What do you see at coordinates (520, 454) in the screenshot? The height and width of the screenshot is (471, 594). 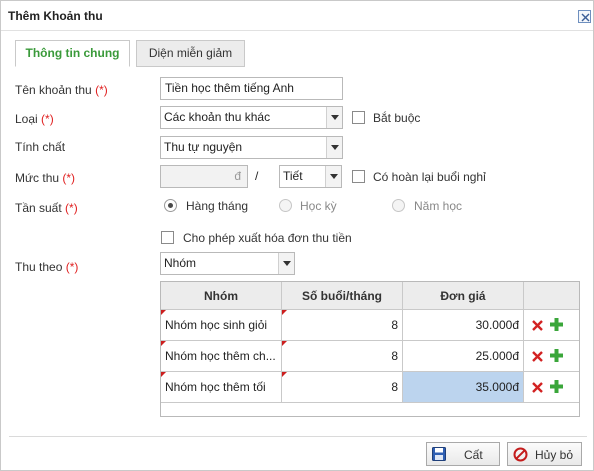 I see `cancel-icon` at bounding box center [520, 454].